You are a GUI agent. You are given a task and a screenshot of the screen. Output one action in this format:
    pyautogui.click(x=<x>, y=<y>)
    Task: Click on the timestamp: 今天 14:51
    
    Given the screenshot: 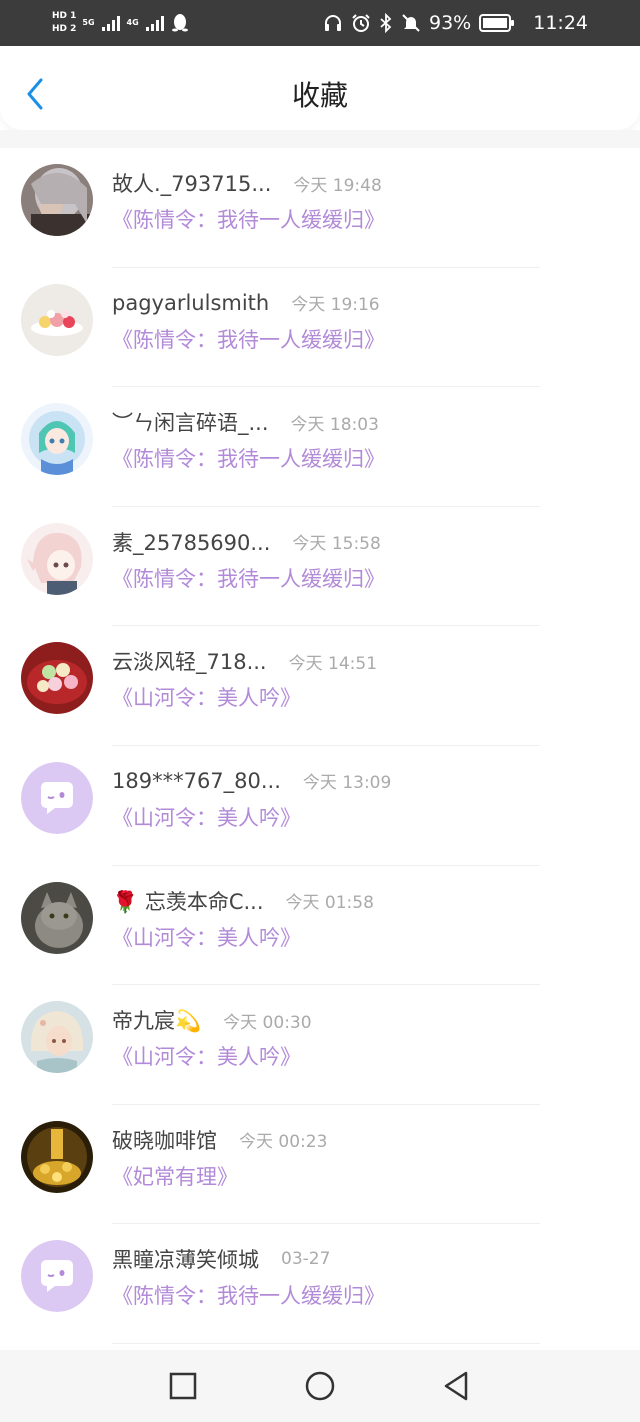 What is the action you would take?
    pyautogui.click(x=333, y=663)
    